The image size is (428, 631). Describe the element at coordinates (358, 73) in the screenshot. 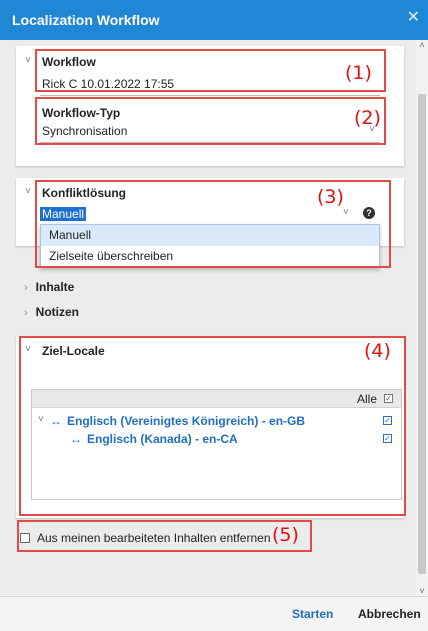

I see `annotation-label: (1)` at that location.